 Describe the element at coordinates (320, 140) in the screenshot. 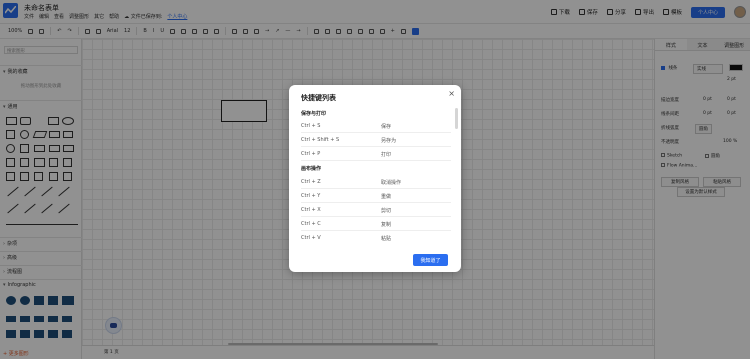

I see `shortcut-key: Ctrl + Shift + S` at that location.